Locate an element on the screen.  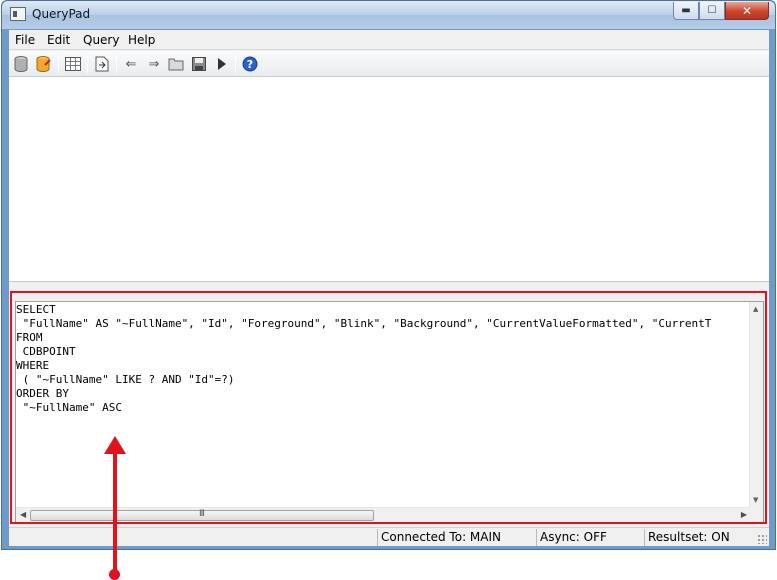
menu-query: Query is located at coordinates (101, 40).